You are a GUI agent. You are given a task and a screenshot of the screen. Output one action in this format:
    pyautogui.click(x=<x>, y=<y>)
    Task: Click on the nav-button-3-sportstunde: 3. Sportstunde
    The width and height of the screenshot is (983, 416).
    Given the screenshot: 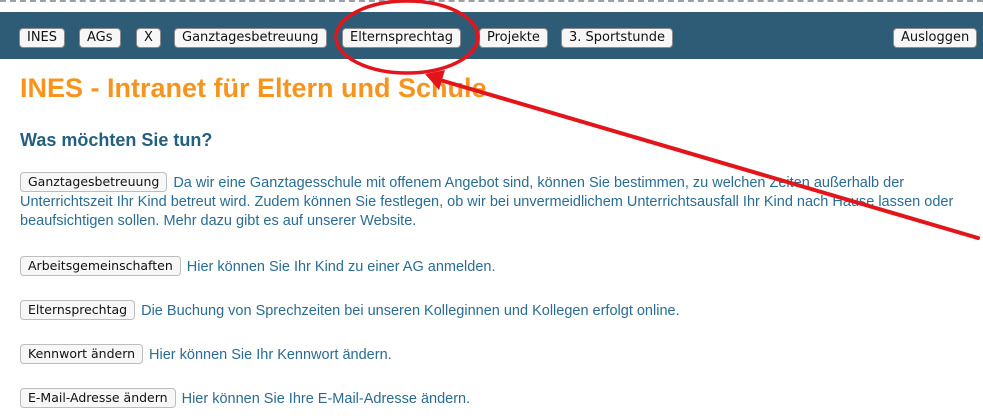 What is the action you would take?
    pyautogui.click(x=617, y=38)
    